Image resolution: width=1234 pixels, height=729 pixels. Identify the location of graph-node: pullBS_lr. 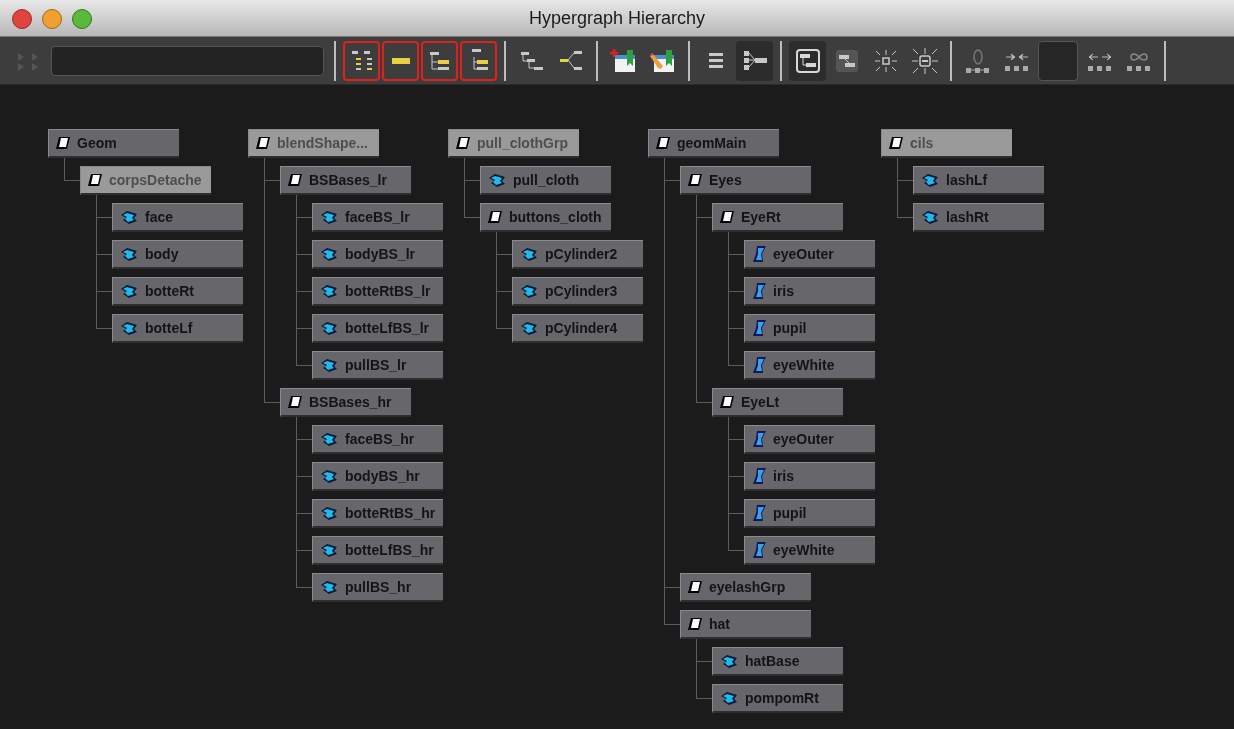
(377, 365).